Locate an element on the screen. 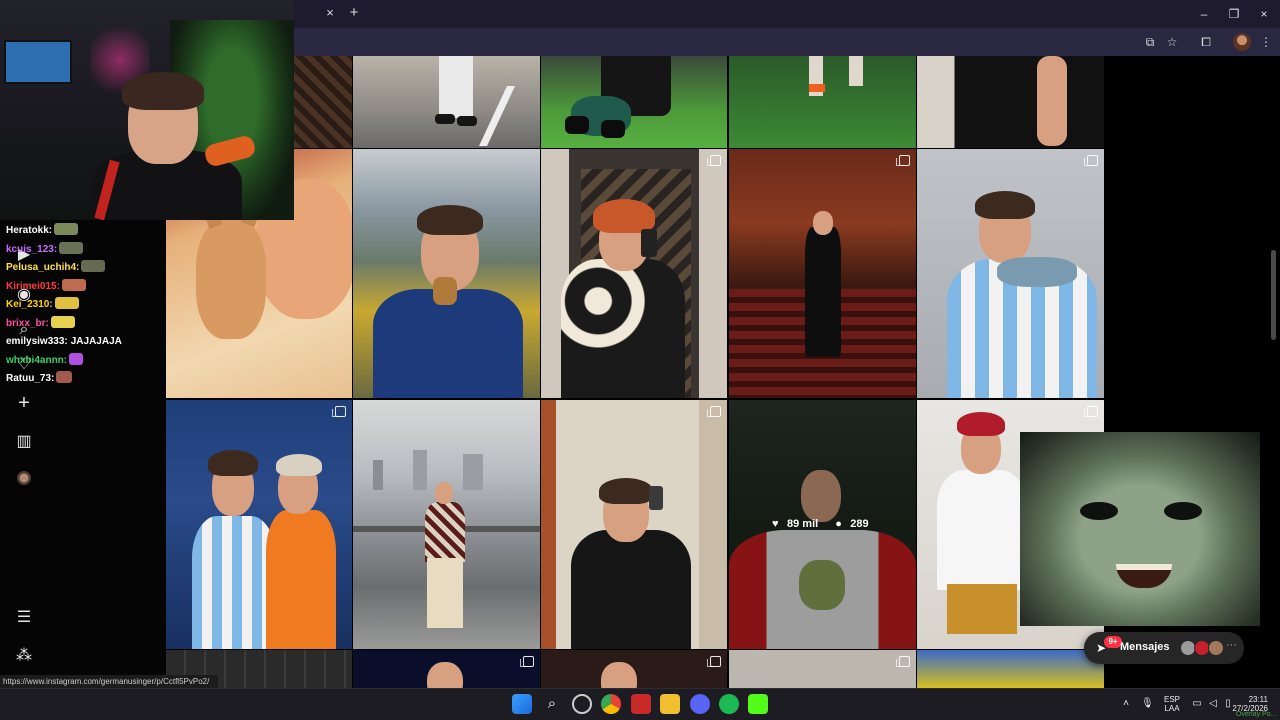  chat-text: JAJAJAJA is located at coordinates (96, 341).